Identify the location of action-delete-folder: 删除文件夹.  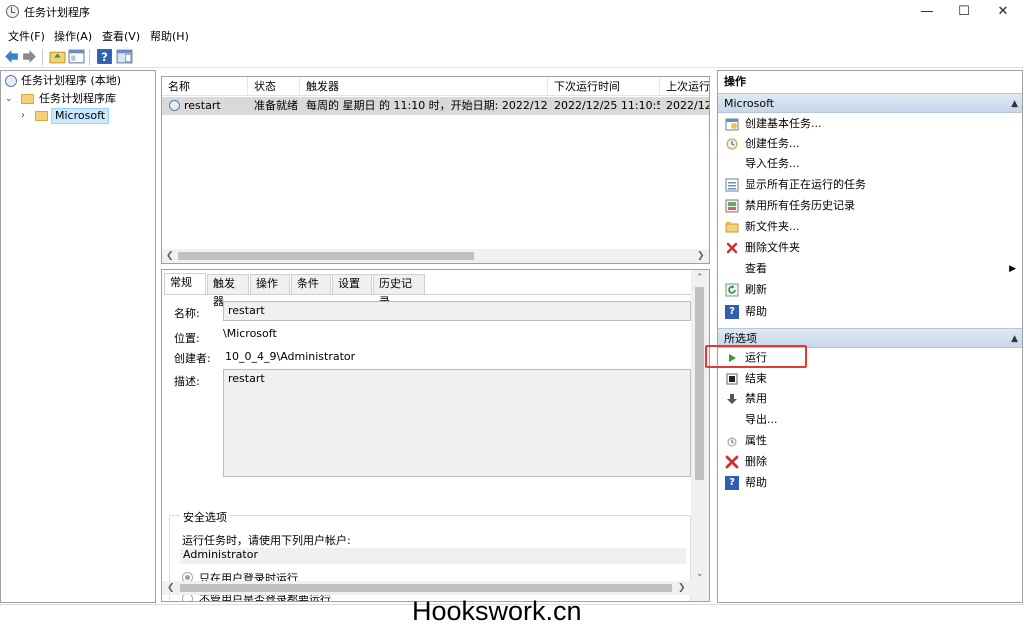
(870, 248).